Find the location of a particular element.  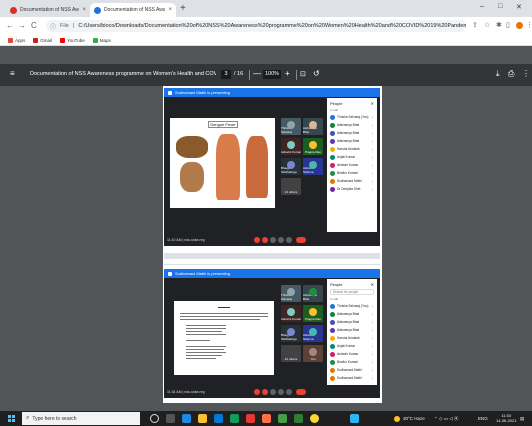

maximize-button: □ is located at coordinates (500, 6).